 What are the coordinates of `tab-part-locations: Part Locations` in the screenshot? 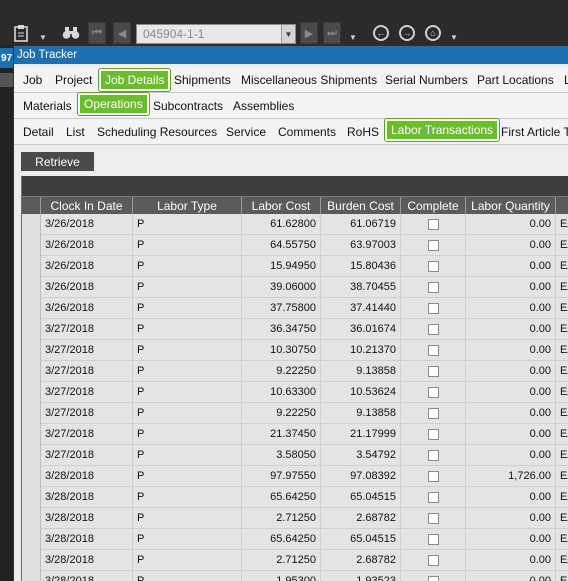 It's located at (515, 80).